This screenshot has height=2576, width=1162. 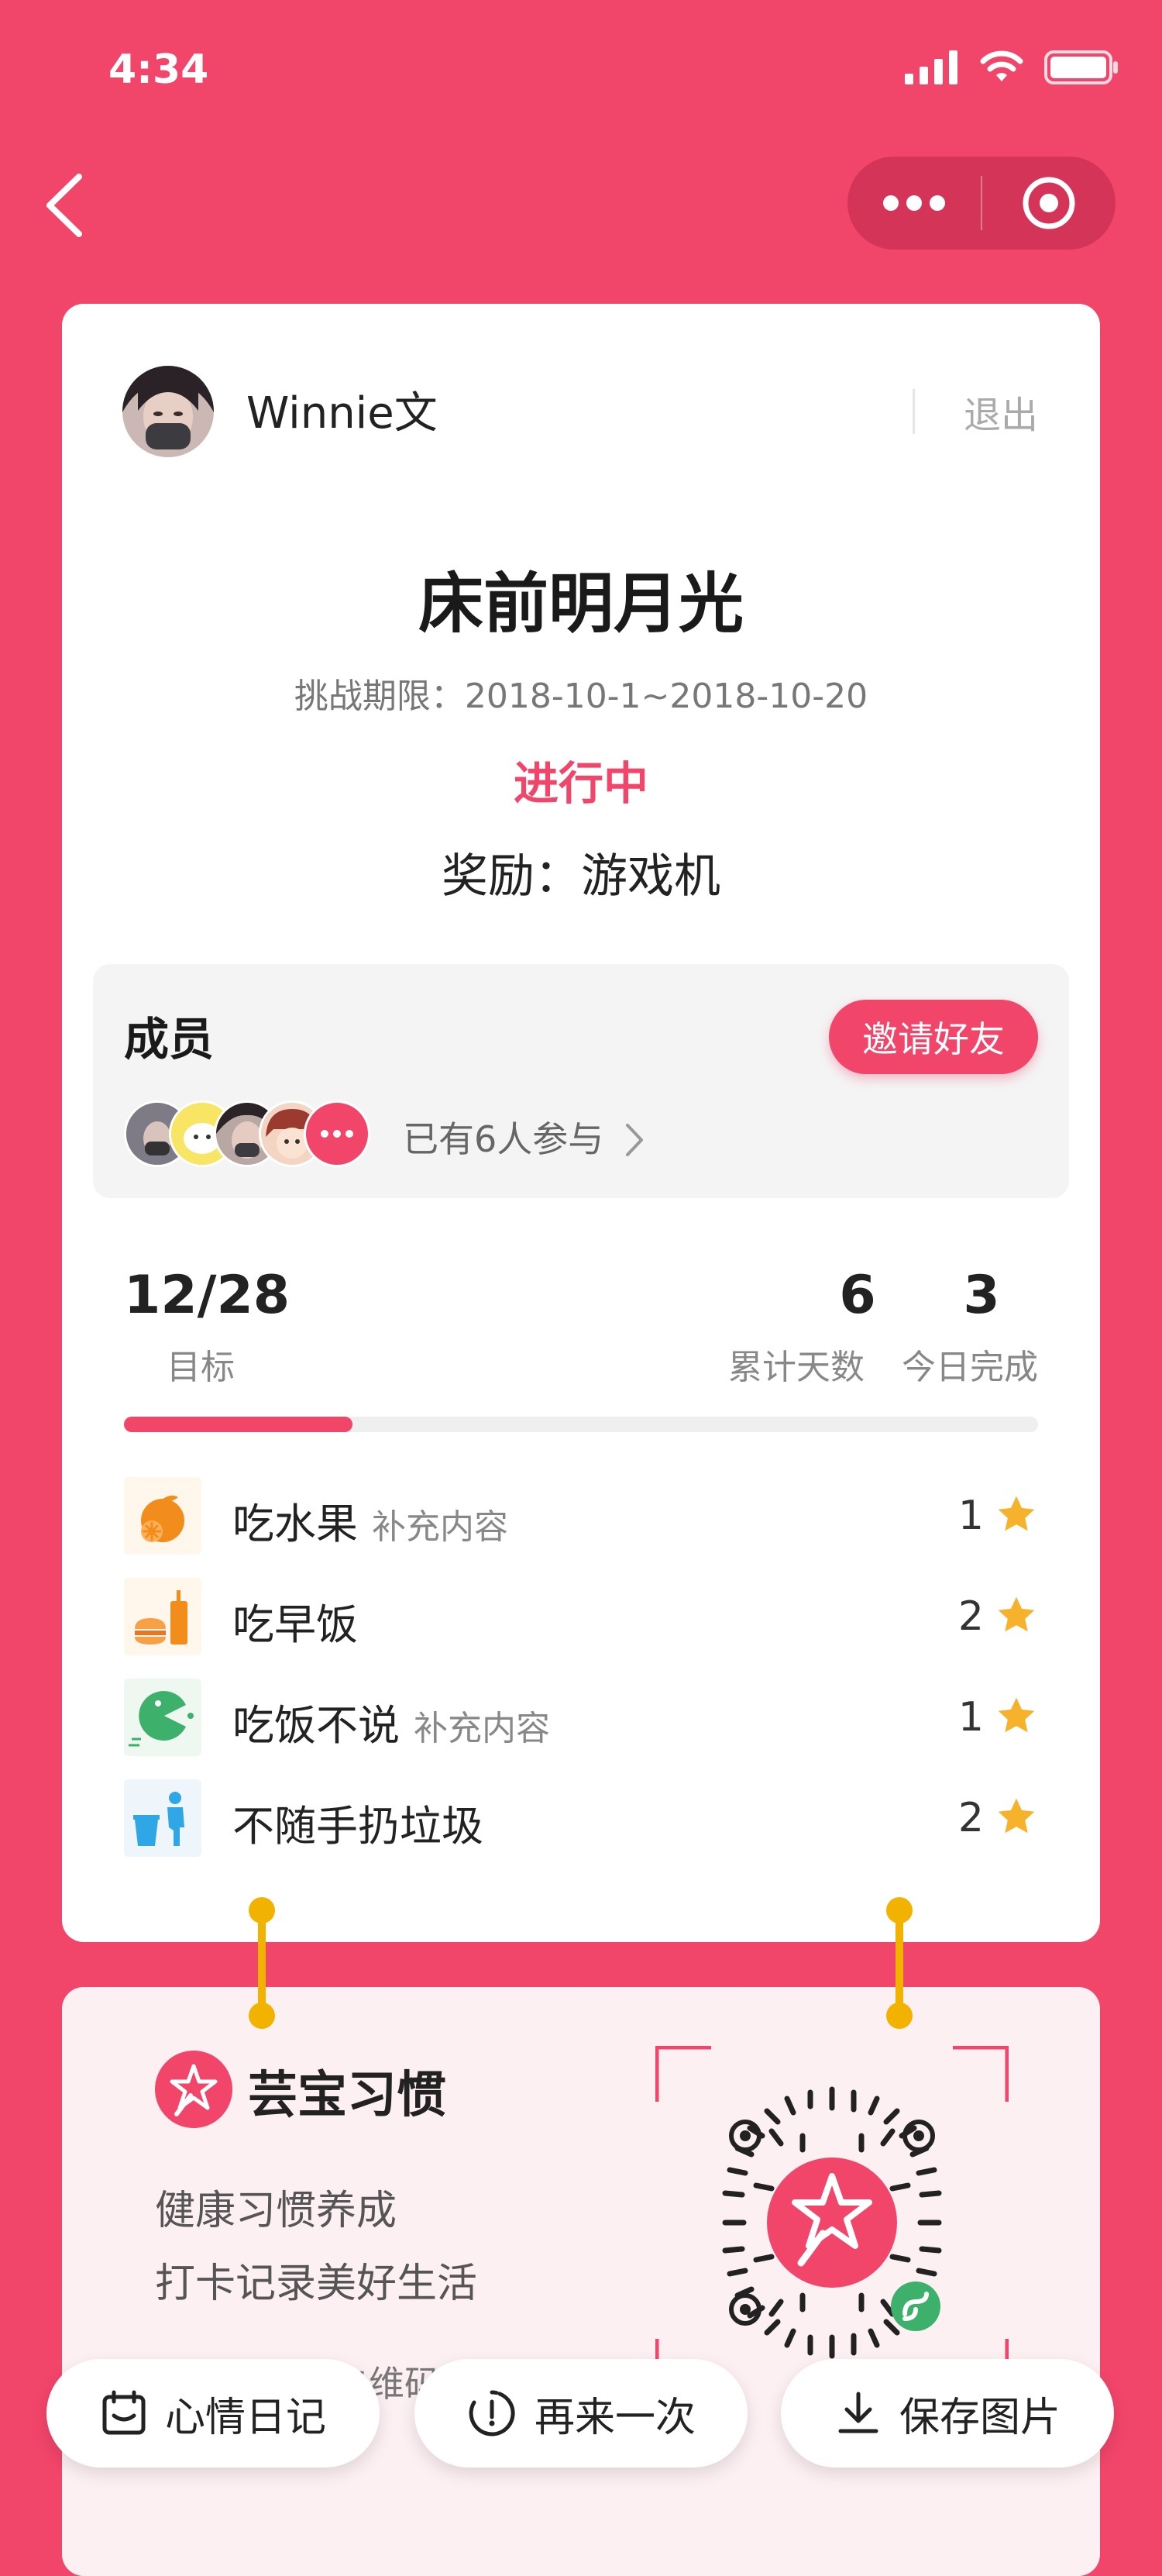 What do you see at coordinates (503, 1139) in the screenshot?
I see `member-count-text: 已有6人参与` at bounding box center [503, 1139].